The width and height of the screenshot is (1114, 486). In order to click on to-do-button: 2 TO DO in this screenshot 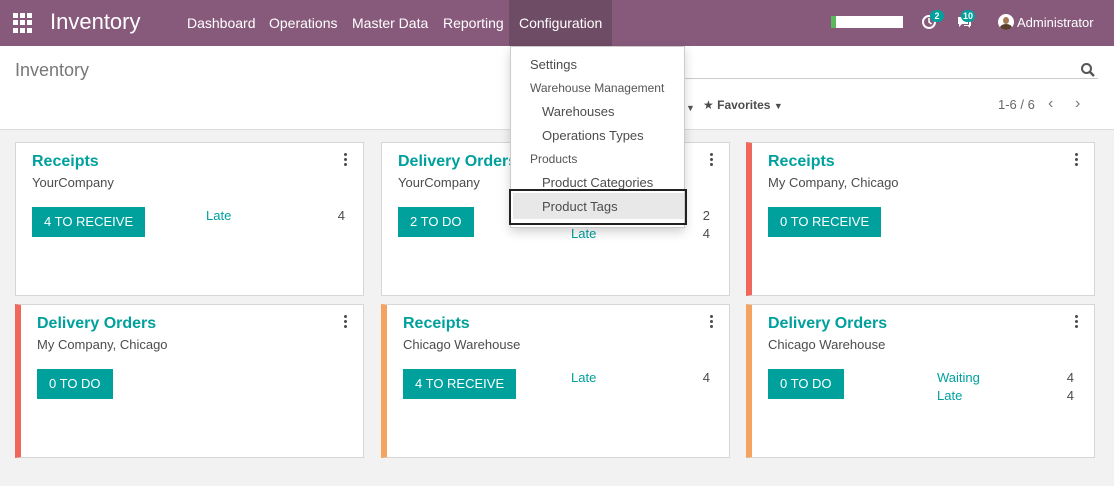, I will do `click(436, 222)`.